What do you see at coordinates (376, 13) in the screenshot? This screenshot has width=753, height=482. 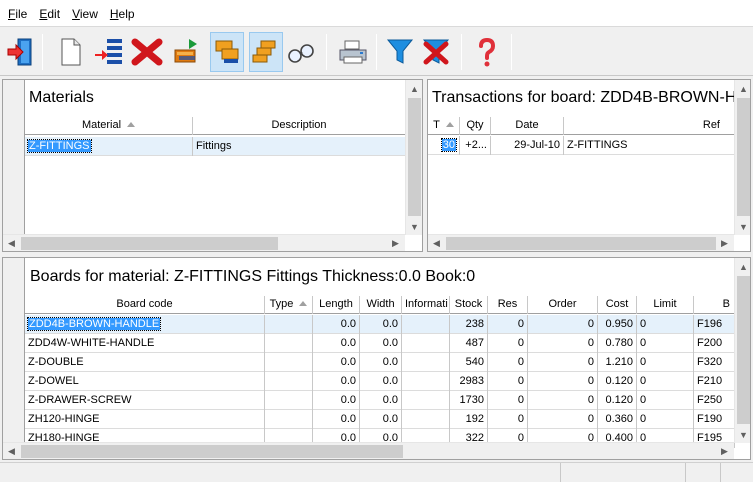 I see `menu-bar: File Edit View Help` at bounding box center [376, 13].